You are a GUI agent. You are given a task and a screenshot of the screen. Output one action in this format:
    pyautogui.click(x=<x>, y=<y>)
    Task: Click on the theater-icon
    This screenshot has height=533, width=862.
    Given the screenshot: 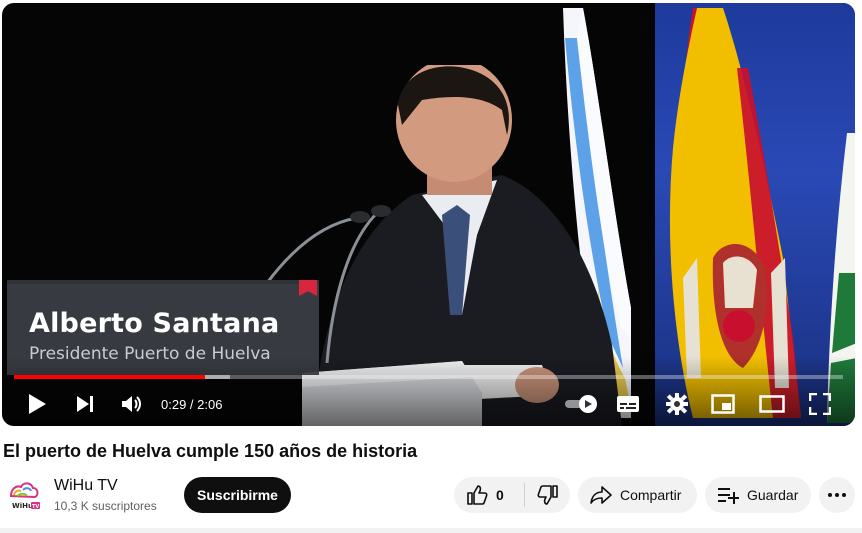 What is the action you would take?
    pyautogui.click(x=772, y=404)
    